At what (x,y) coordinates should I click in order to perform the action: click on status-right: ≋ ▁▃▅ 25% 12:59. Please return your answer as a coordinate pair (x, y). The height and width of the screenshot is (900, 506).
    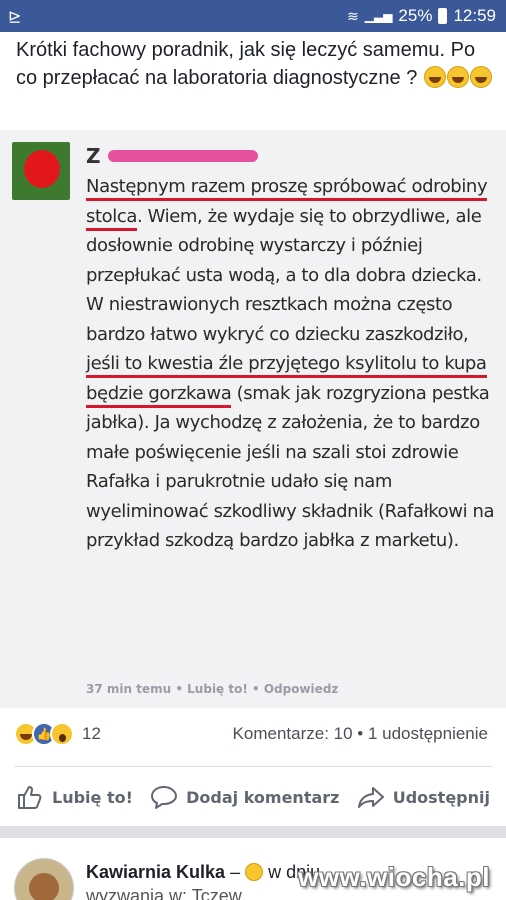
    Looking at the image, I should click on (421, 16).